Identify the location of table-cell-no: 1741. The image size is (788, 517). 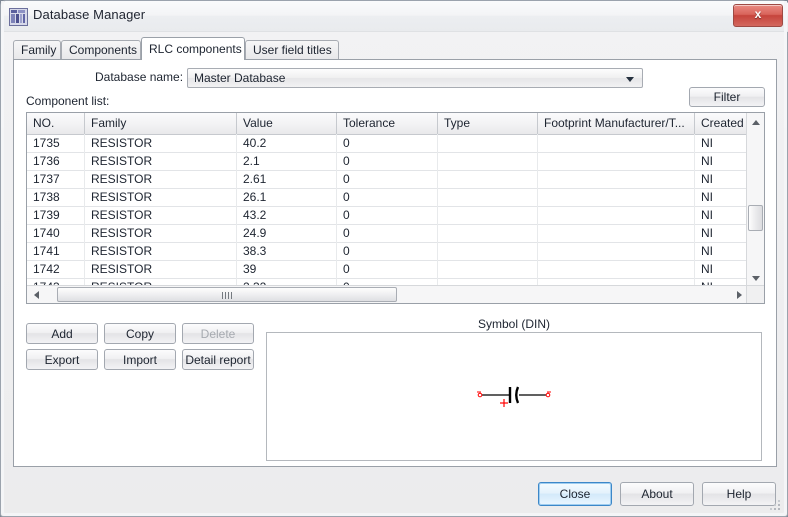
(56, 251).